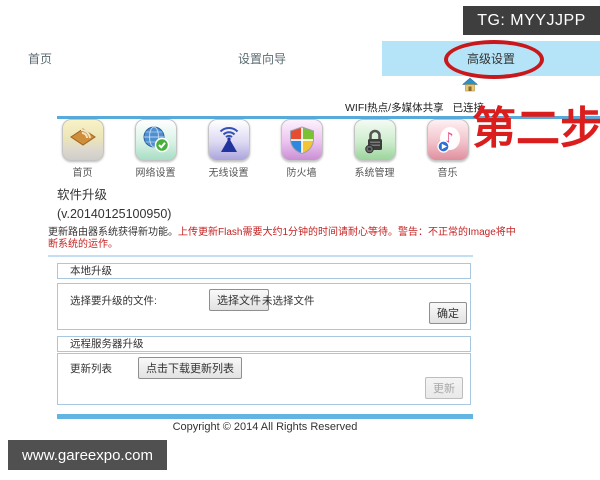  I want to click on nav-icon-row: 首页 网络设置 无线设置 防火墙 系统管理 ♪ 音乐, so click(265, 149).